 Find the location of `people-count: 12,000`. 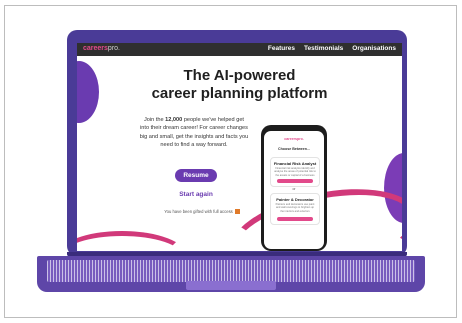

people-count: 12,000 is located at coordinates (174, 120).